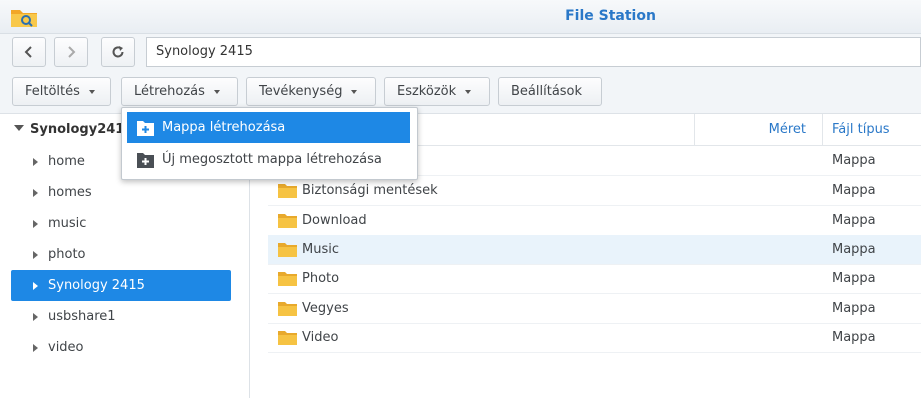 The image size is (921, 398). I want to click on action-button: Tevékenység, so click(311, 91).